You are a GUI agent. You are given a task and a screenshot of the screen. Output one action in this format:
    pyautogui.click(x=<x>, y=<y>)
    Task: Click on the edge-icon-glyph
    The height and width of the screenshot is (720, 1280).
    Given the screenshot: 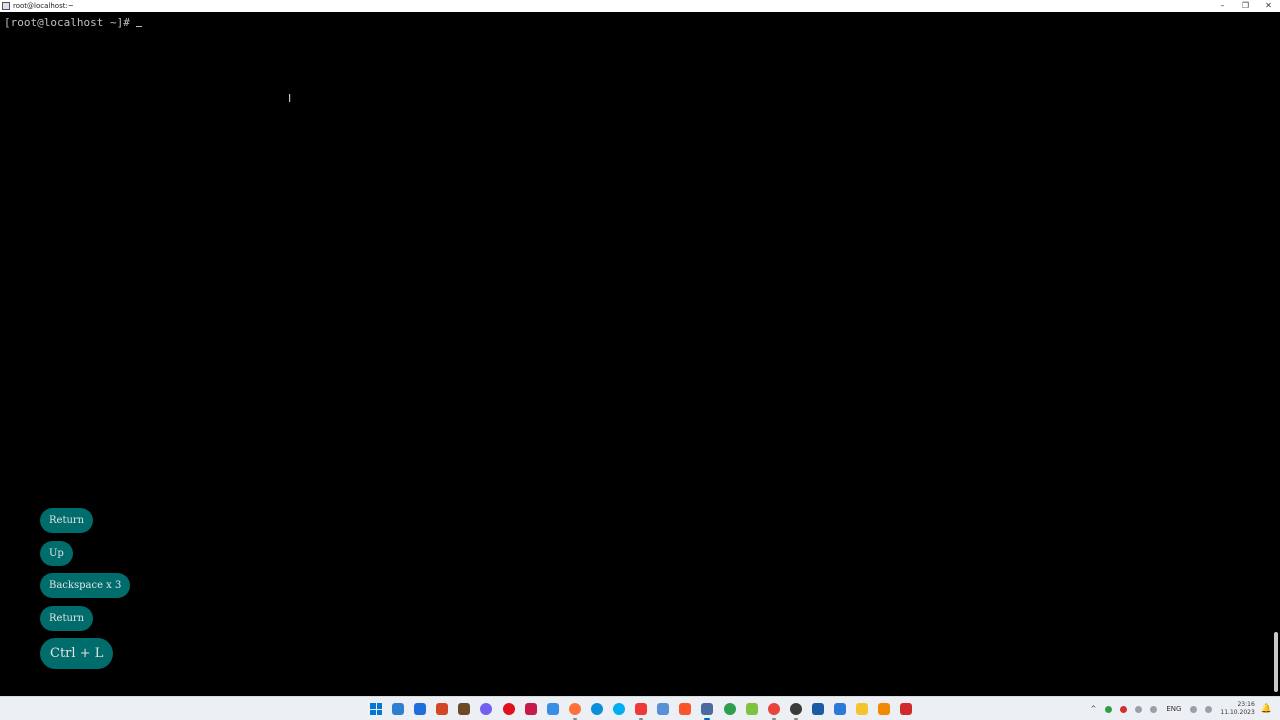 What is the action you would take?
    pyautogui.click(x=596, y=709)
    